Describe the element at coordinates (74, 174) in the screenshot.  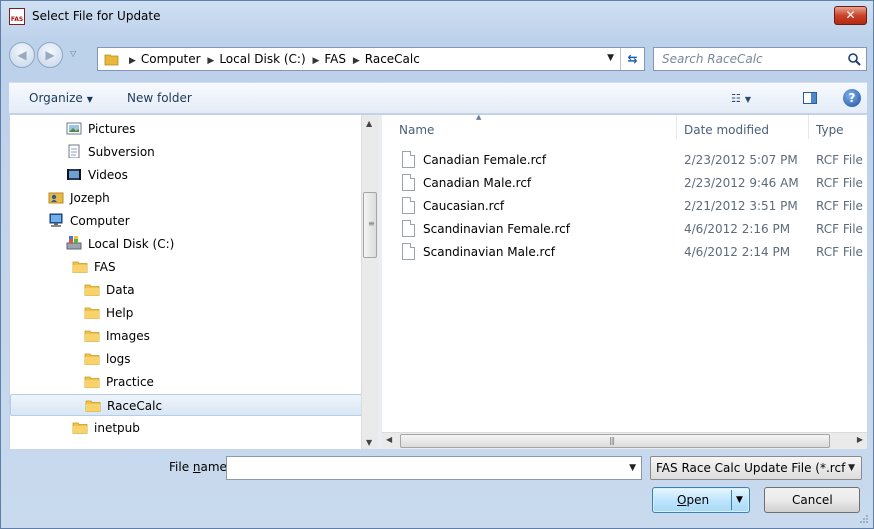
I see `videos-icon` at that location.